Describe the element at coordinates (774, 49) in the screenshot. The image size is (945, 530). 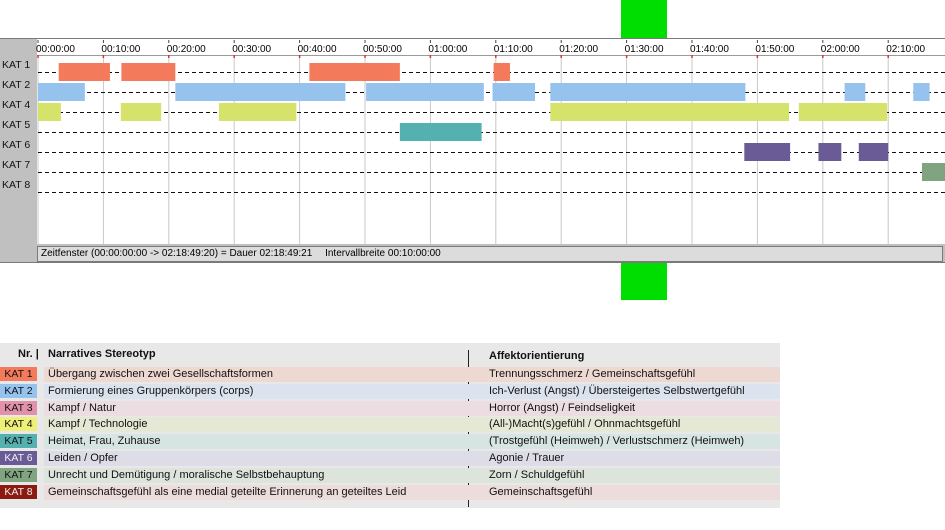
I see `tick-label-11: 01:50:00` at that location.